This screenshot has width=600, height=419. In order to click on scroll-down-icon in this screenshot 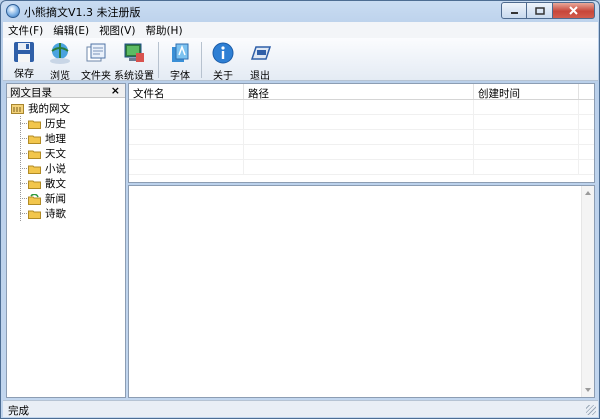, I will do `click(588, 390)`.